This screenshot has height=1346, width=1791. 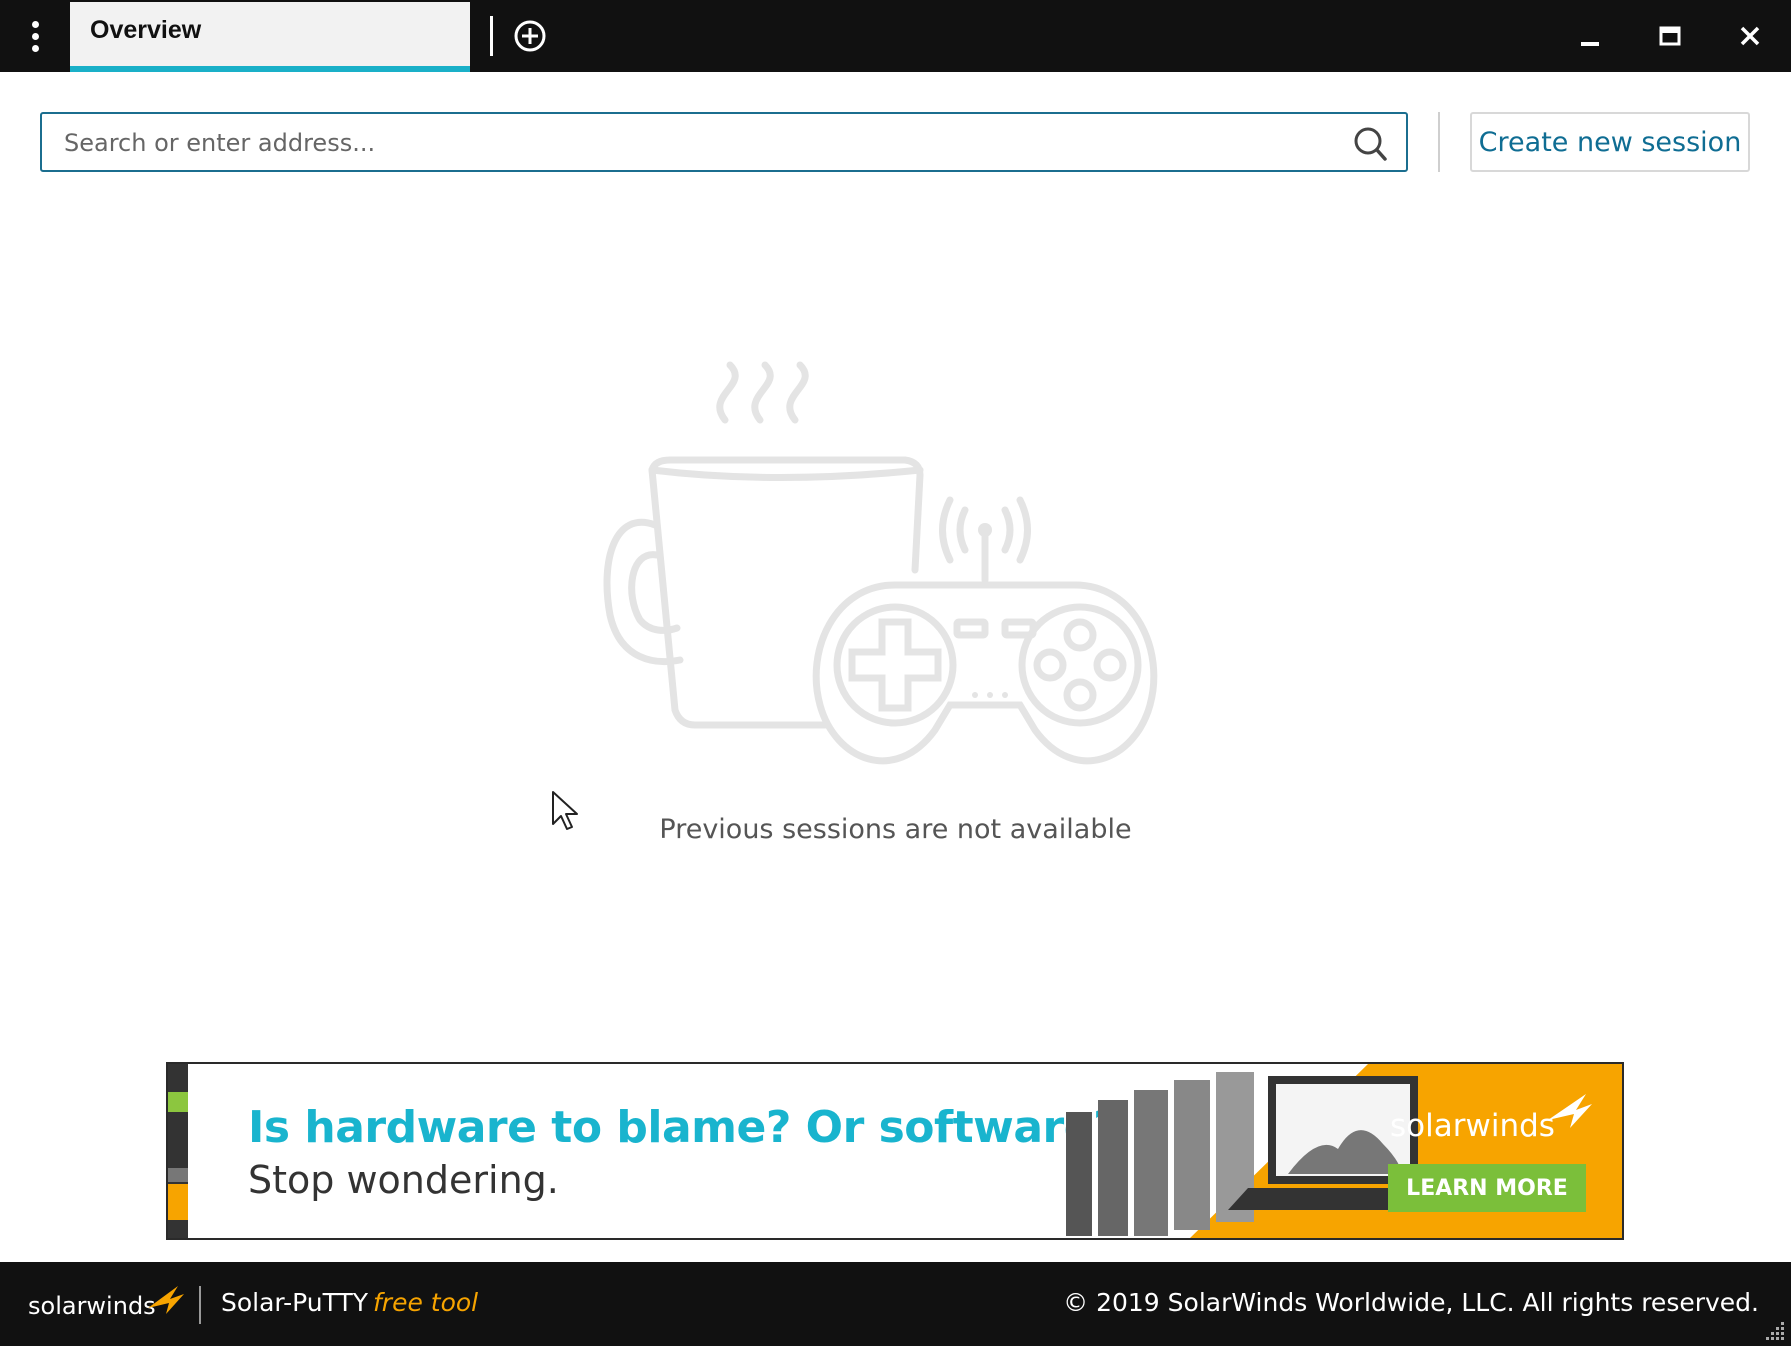 I want to click on toolbar-divider, so click(x=1439, y=142).